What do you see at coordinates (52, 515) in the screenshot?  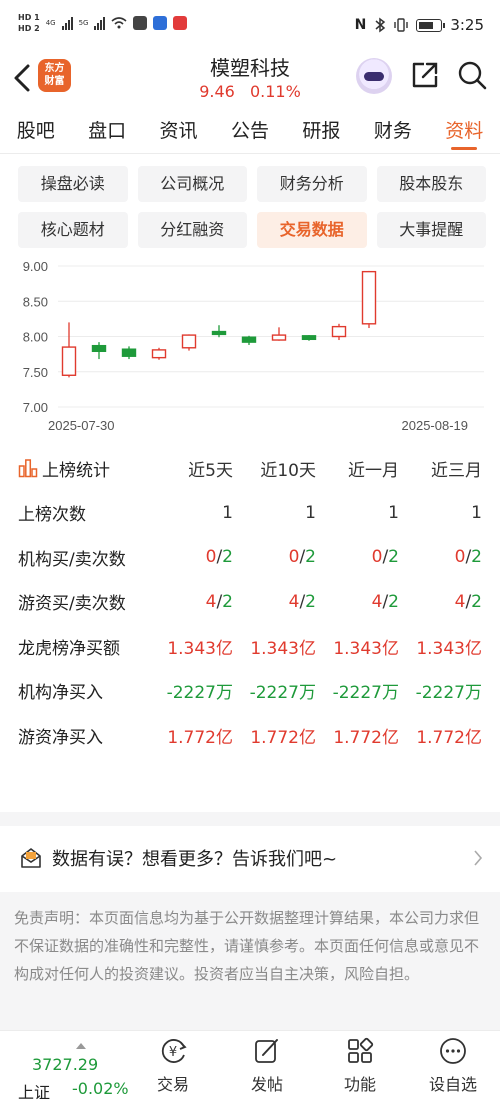 I see `stats-row-label: 上榜次数` at bounding box center [52, 515].